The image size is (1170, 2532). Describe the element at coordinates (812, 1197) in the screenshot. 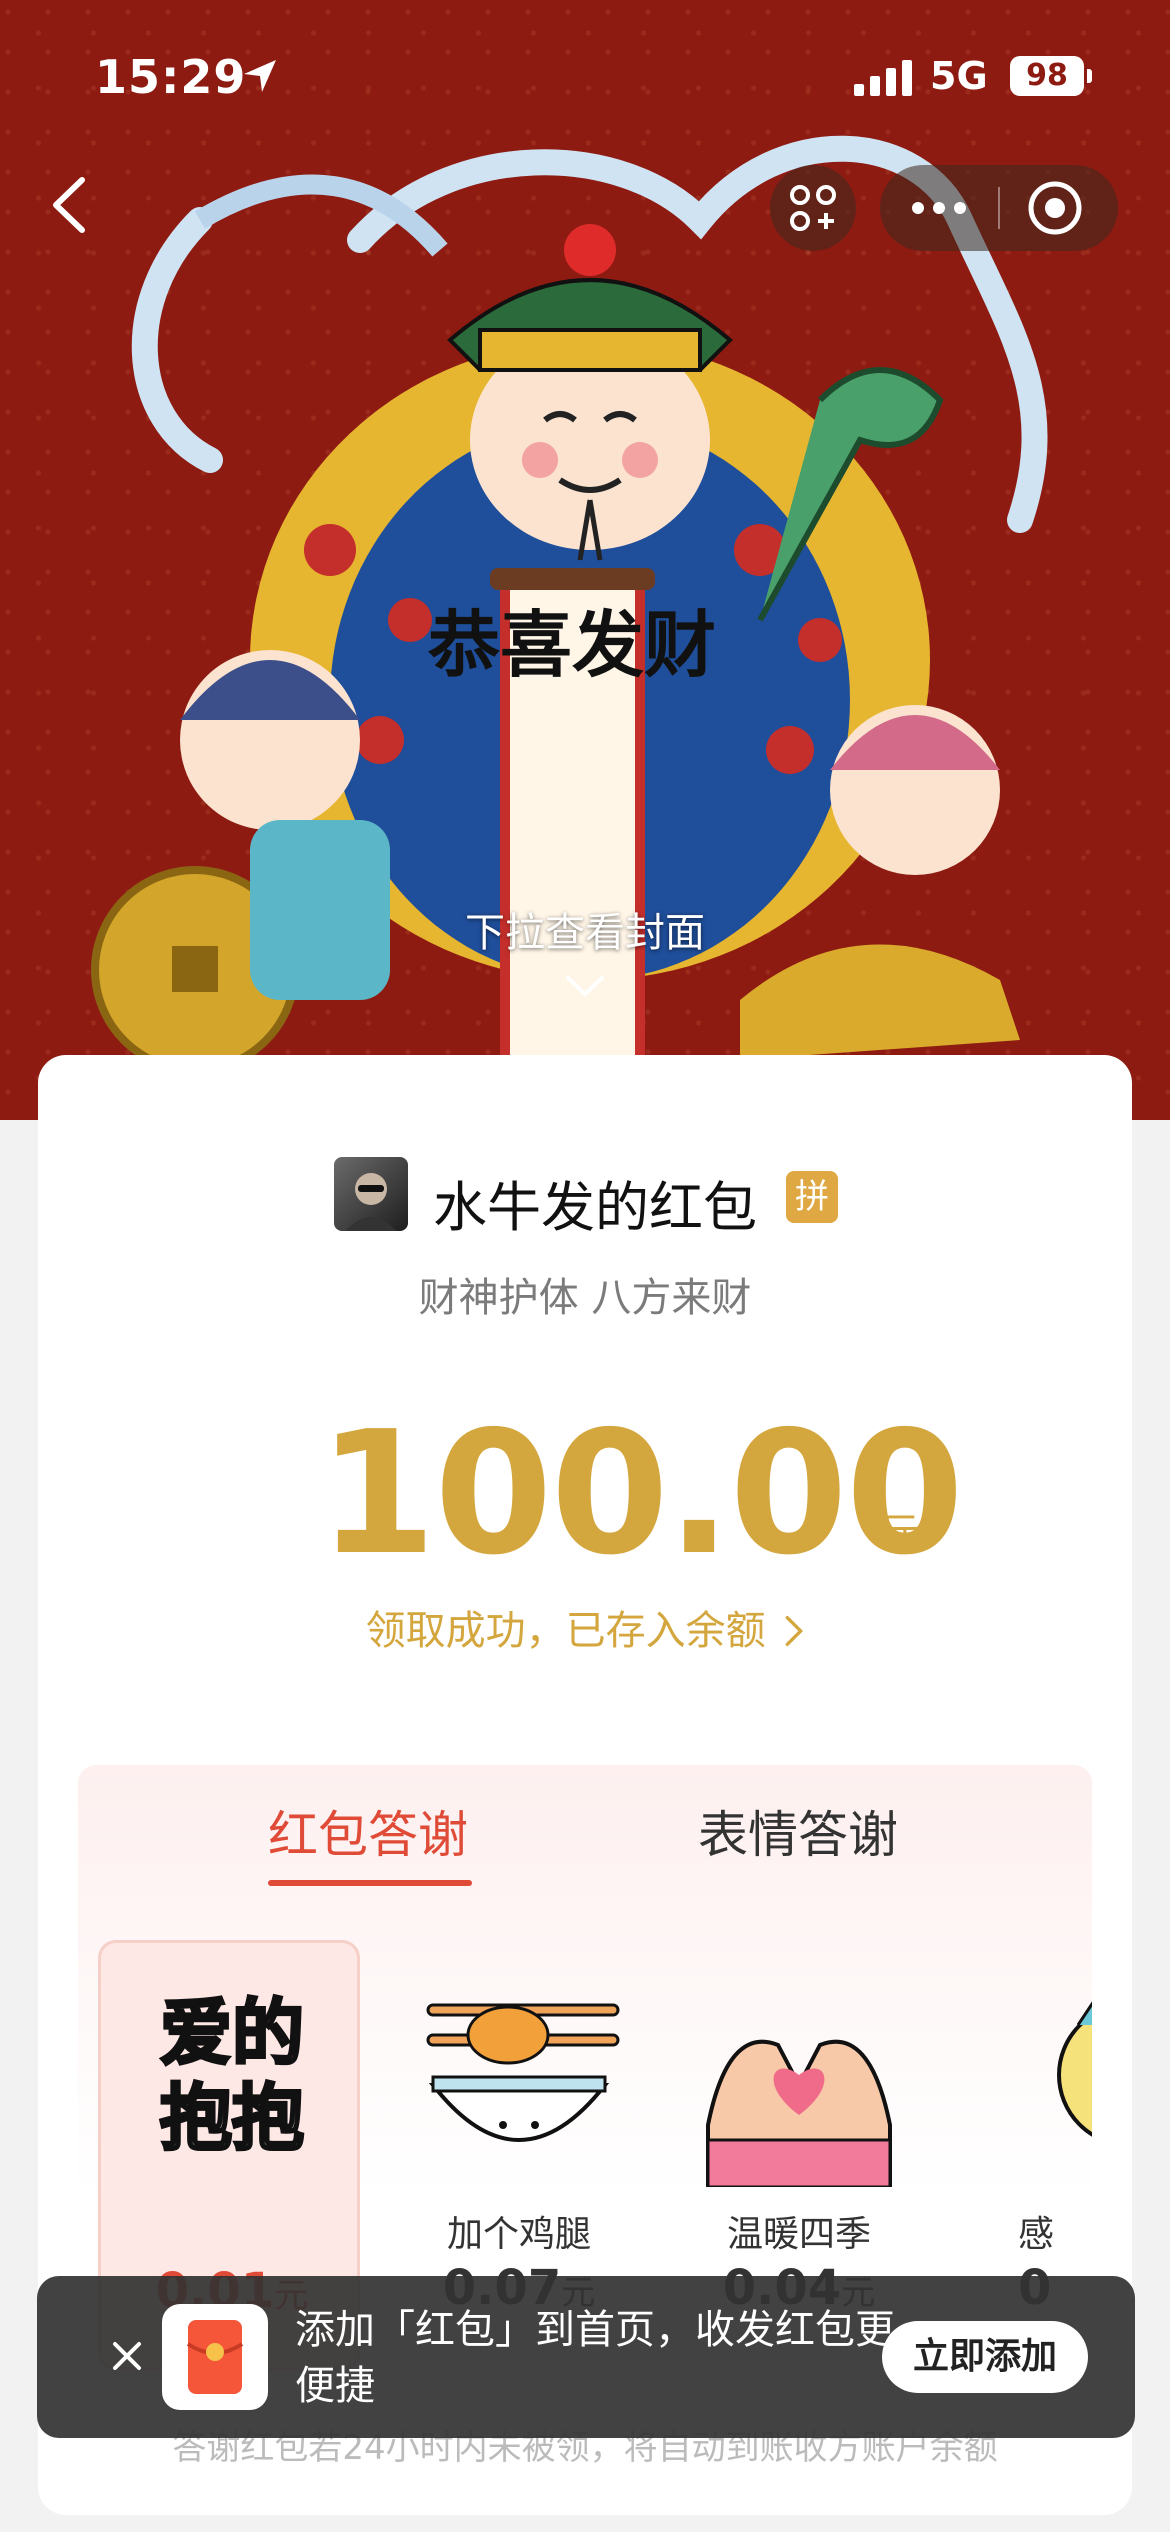

I see `group-packet-badge: 拼` at that location.